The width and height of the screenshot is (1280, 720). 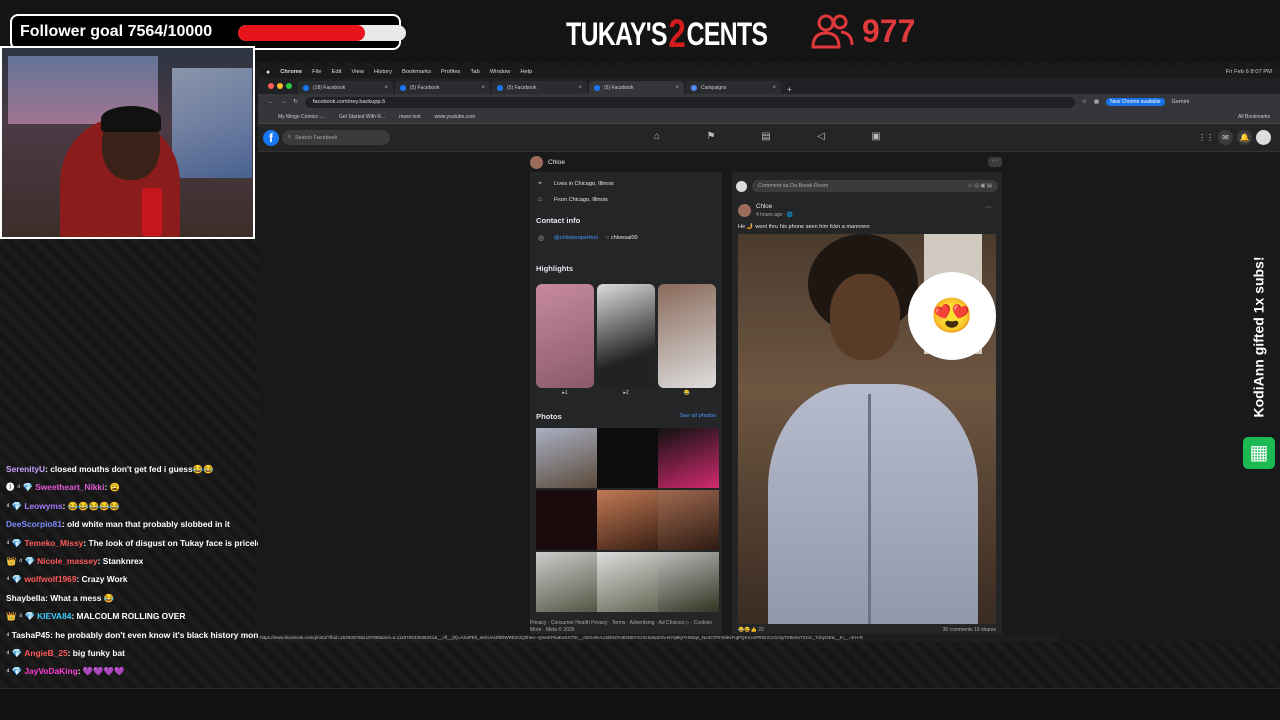 I want to click on facebook-logo-icon: f, so click(x=271, y=138).